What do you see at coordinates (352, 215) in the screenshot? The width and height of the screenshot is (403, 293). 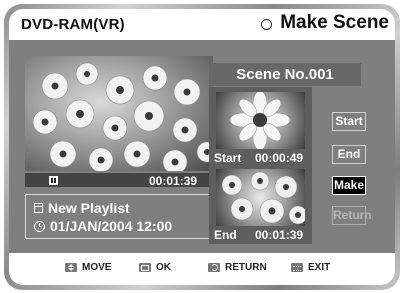 I see `return-button: Return` at bounding box center [352, 215].